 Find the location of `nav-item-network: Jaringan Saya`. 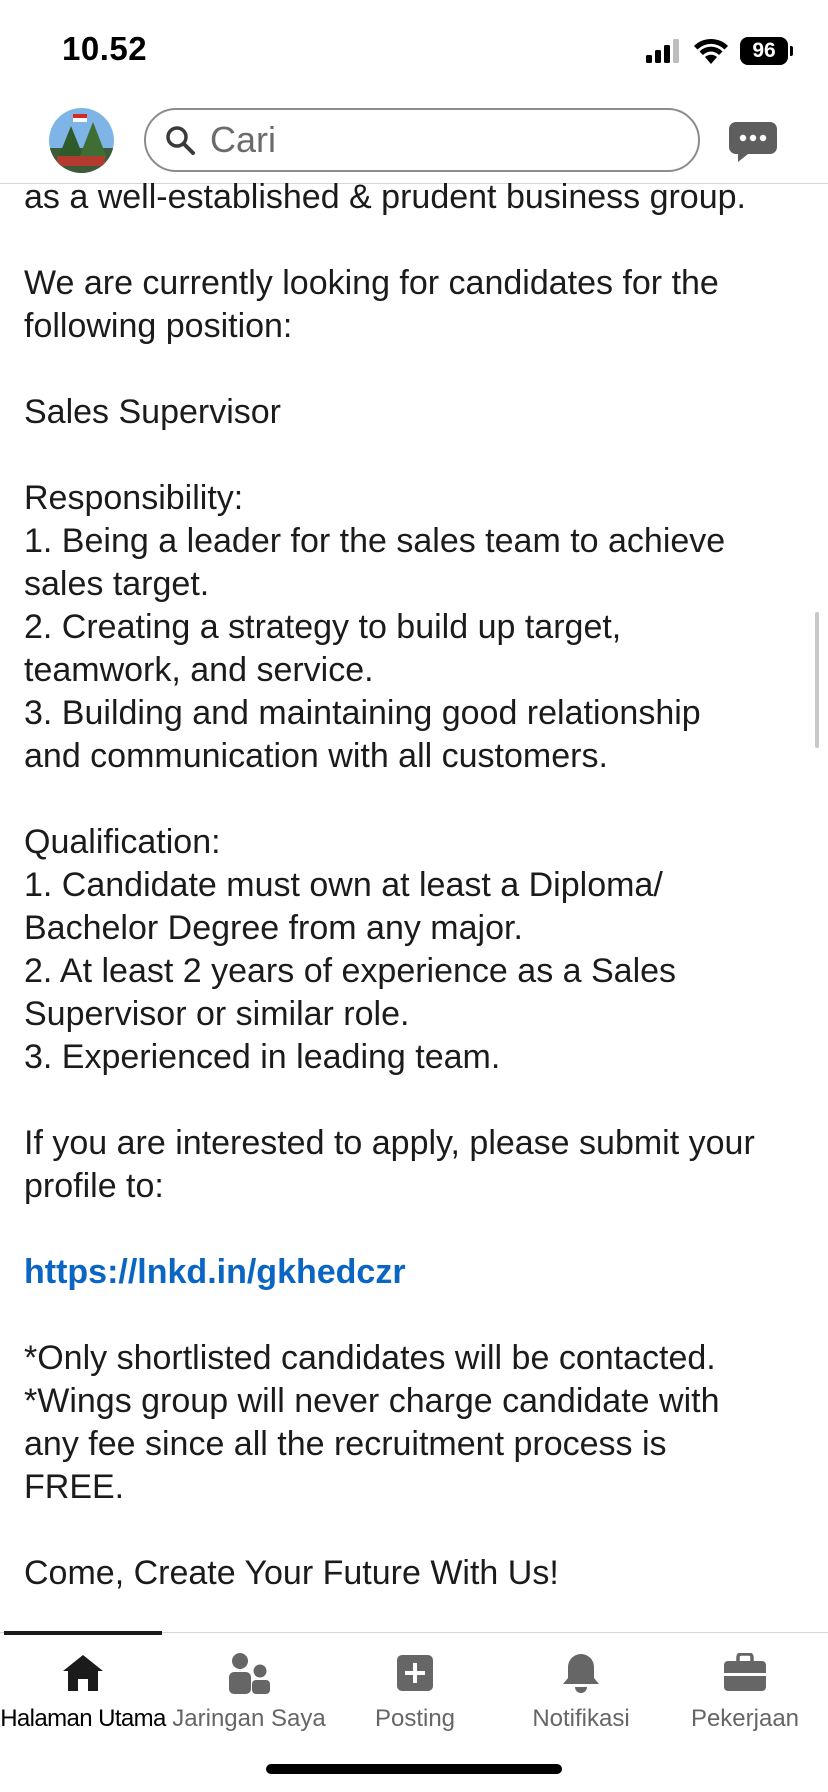

nav-item-network: Jaringan Saya is located at coordinates (249, 1693).